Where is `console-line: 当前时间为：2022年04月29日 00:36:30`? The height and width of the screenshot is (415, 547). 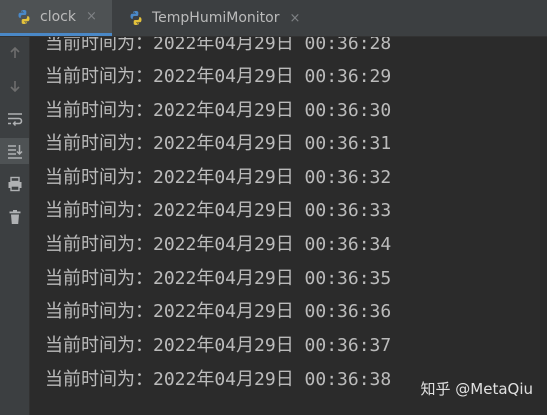 console-line: 当前时间为：2022年04月29日 00:36:30 is located at coordinates (218, 110).